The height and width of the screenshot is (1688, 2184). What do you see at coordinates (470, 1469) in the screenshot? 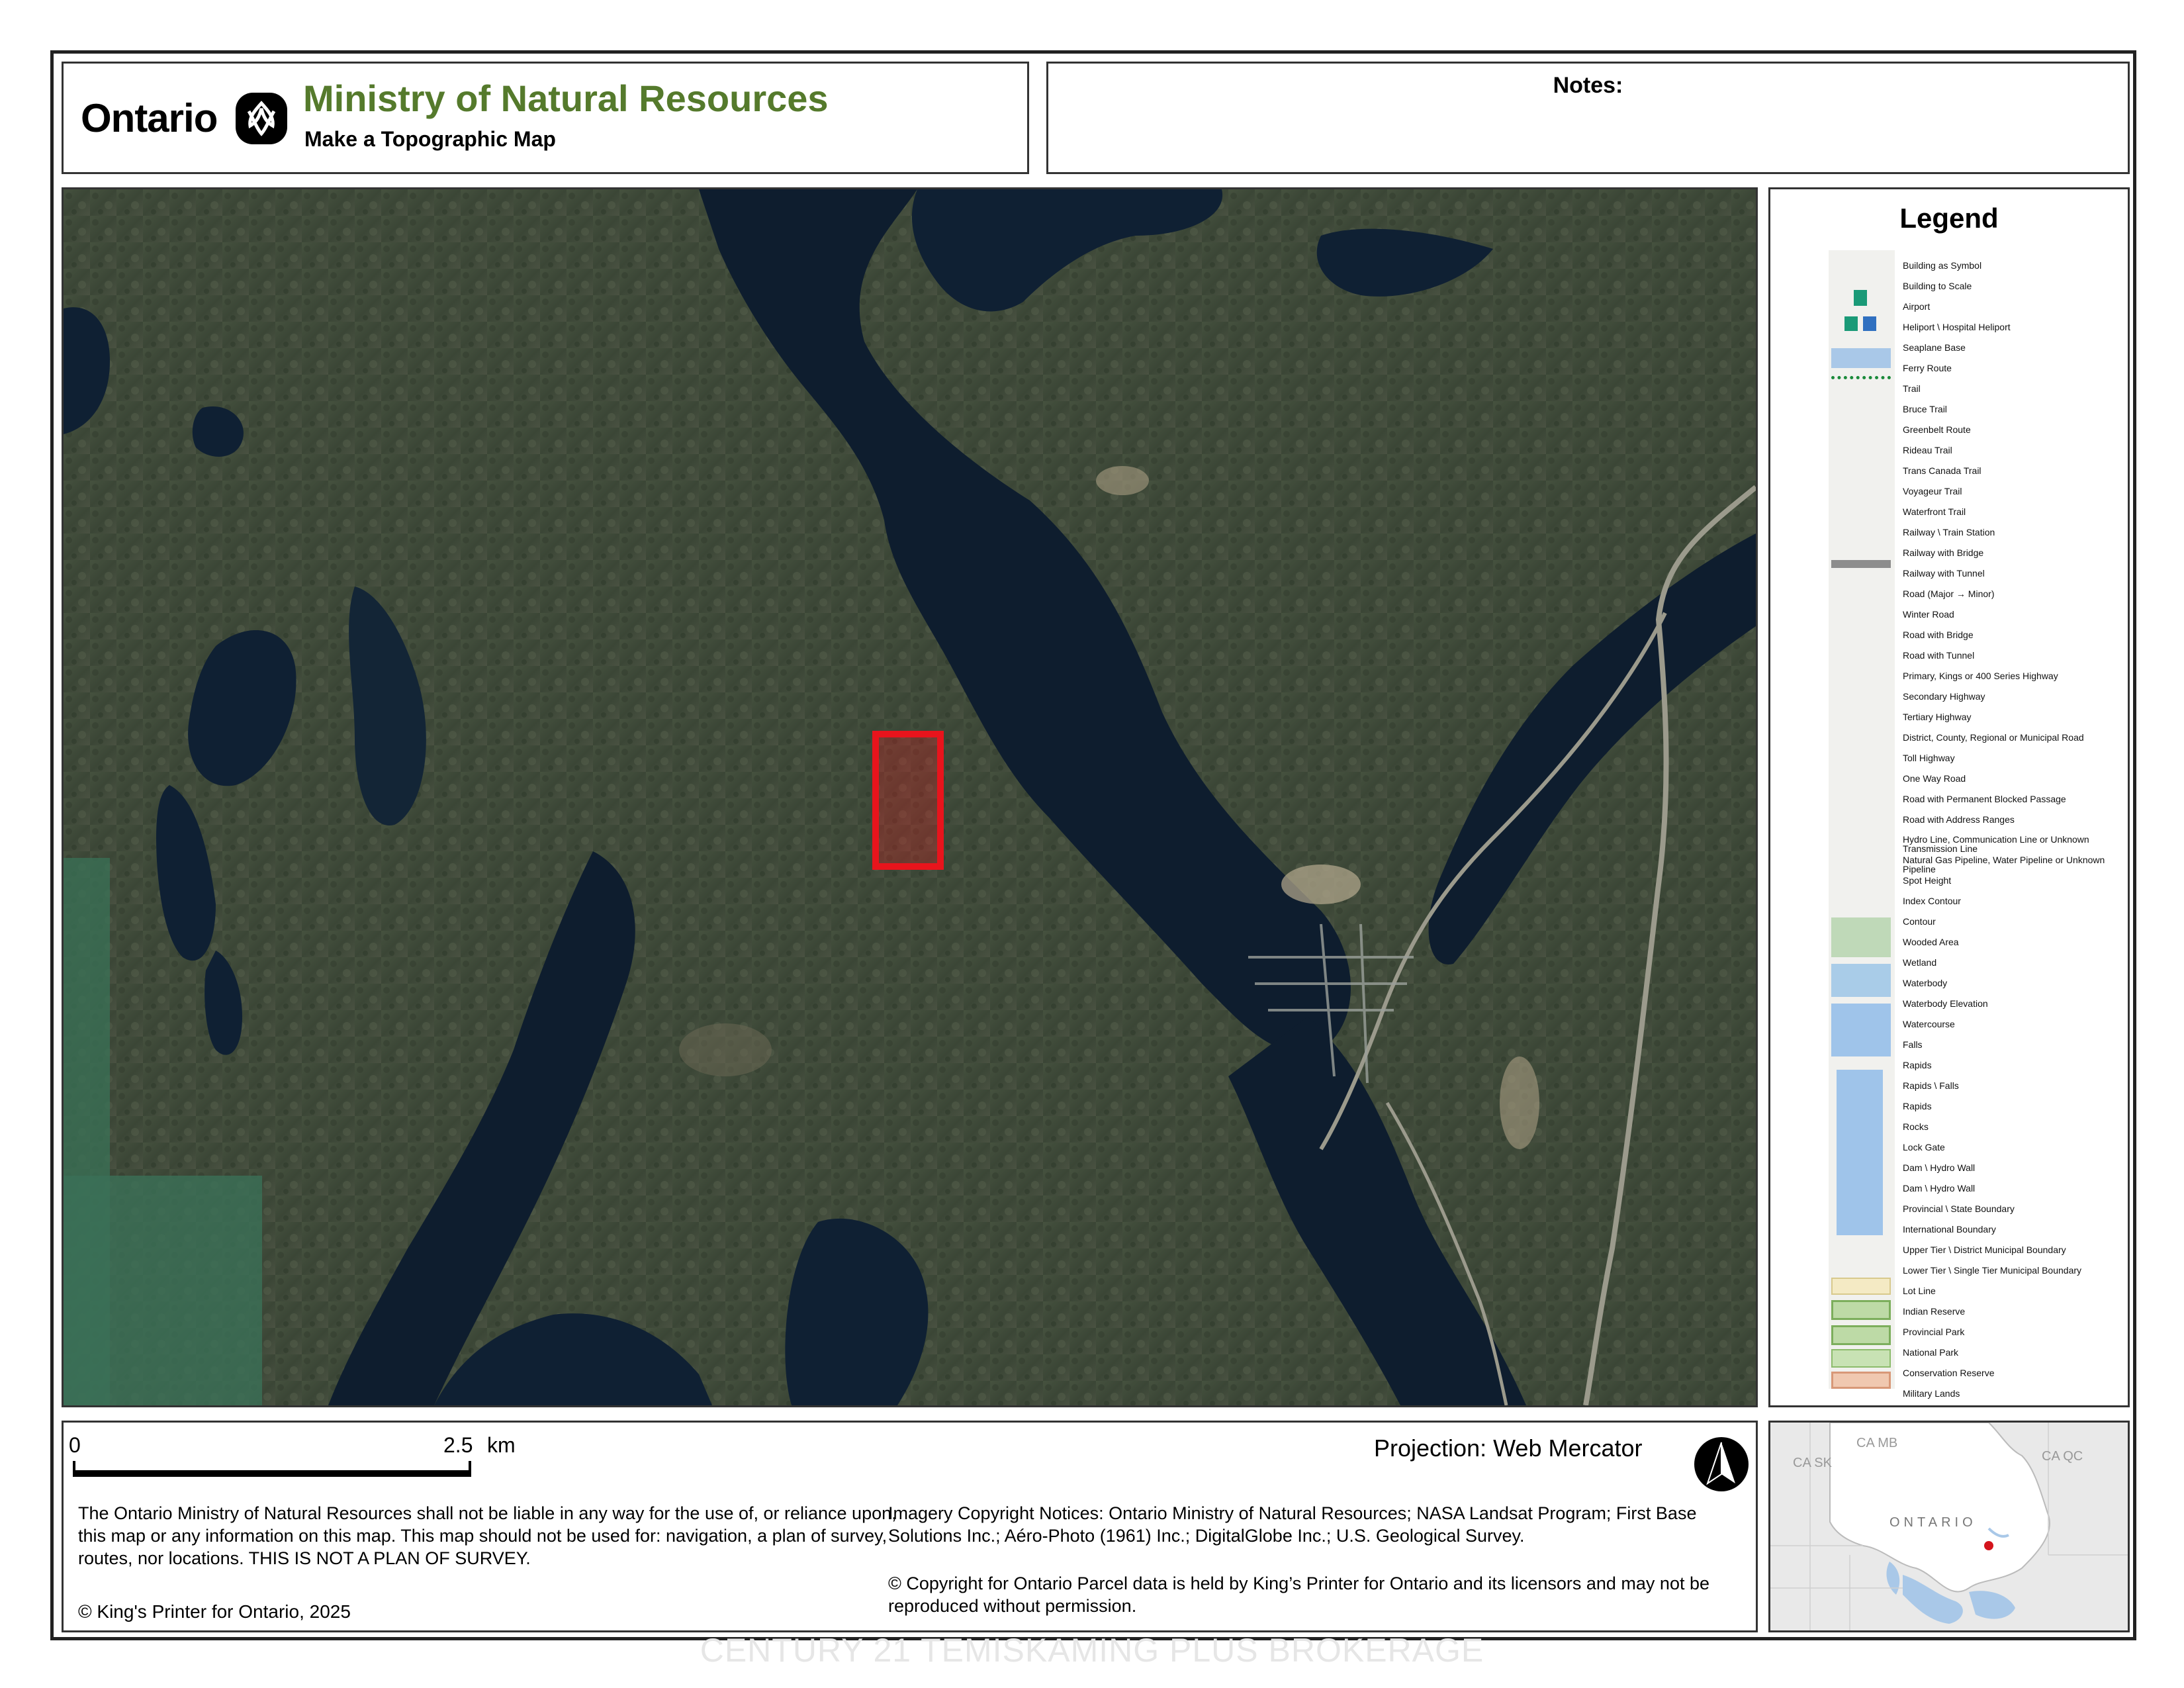
I see `scale-tick-right` at bounding box center [470, 1469].